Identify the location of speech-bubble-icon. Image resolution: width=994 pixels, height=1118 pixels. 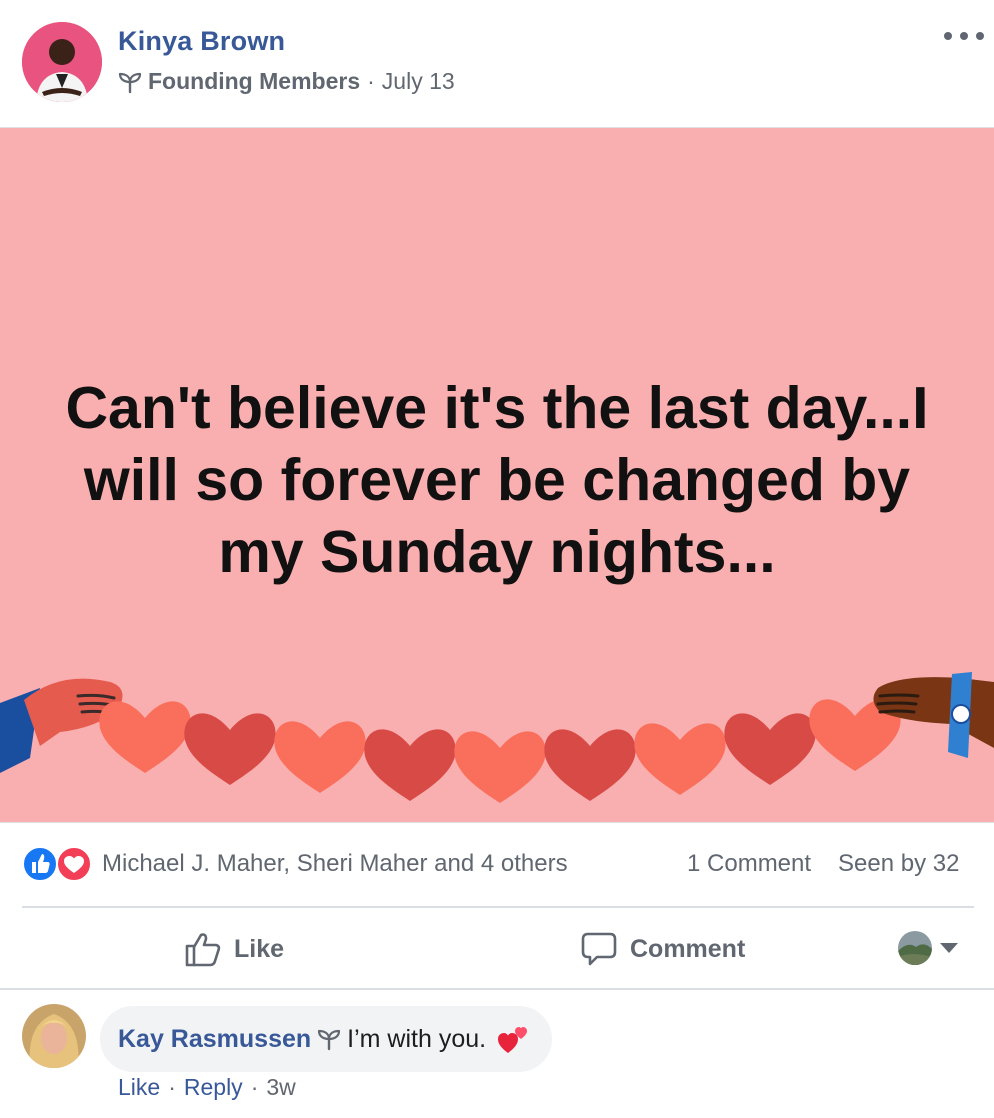
(599, 949).